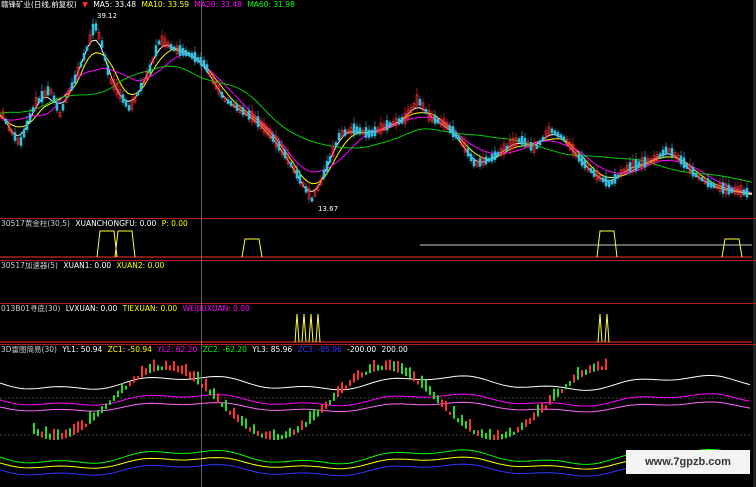 The image size is (756, 487). I want to click on indicator-pane-1: 30517黄金柱(30,5) XUANCHONGFU: 0.00 P: 0.00, so click(378, 239).